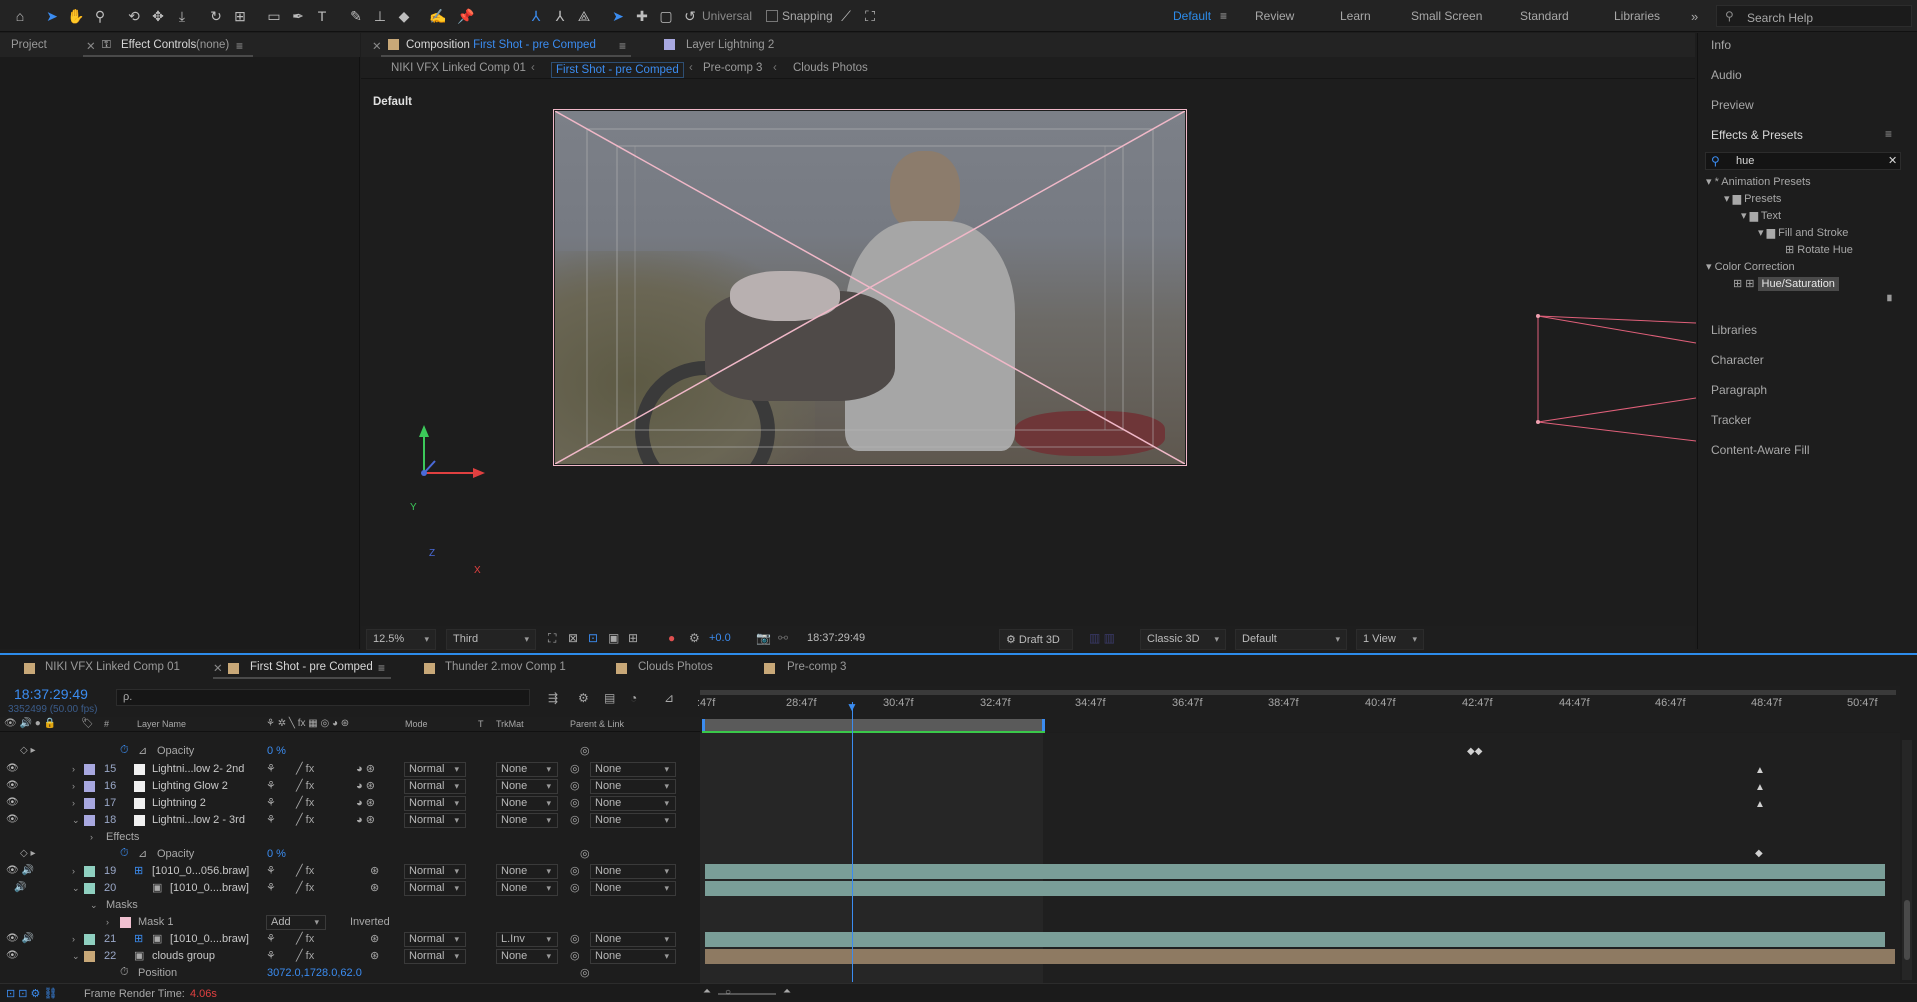 The width and height of the screenshot is (1917, 1002). What do you see at coordinates (124, 750) in the screenshot?
I see `stopwatch-icon: ⏱` at bounding box center [124, 750].